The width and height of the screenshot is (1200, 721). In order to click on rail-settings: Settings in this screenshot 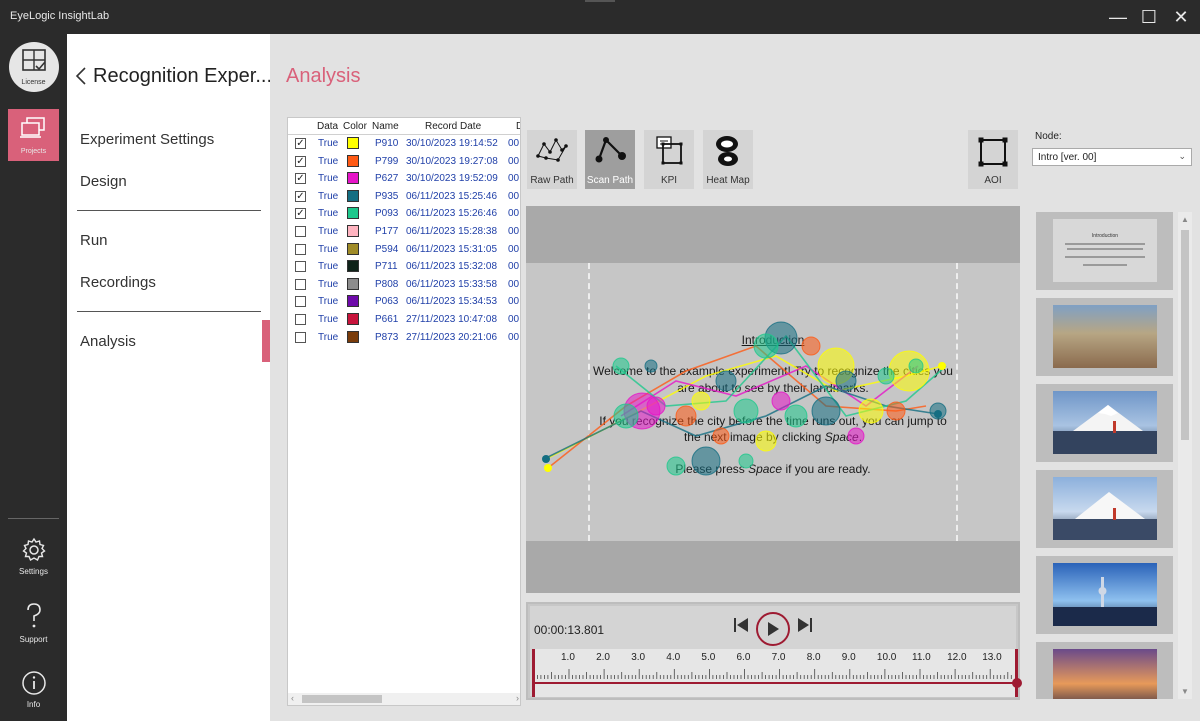, I will do `click(33, 559)`.